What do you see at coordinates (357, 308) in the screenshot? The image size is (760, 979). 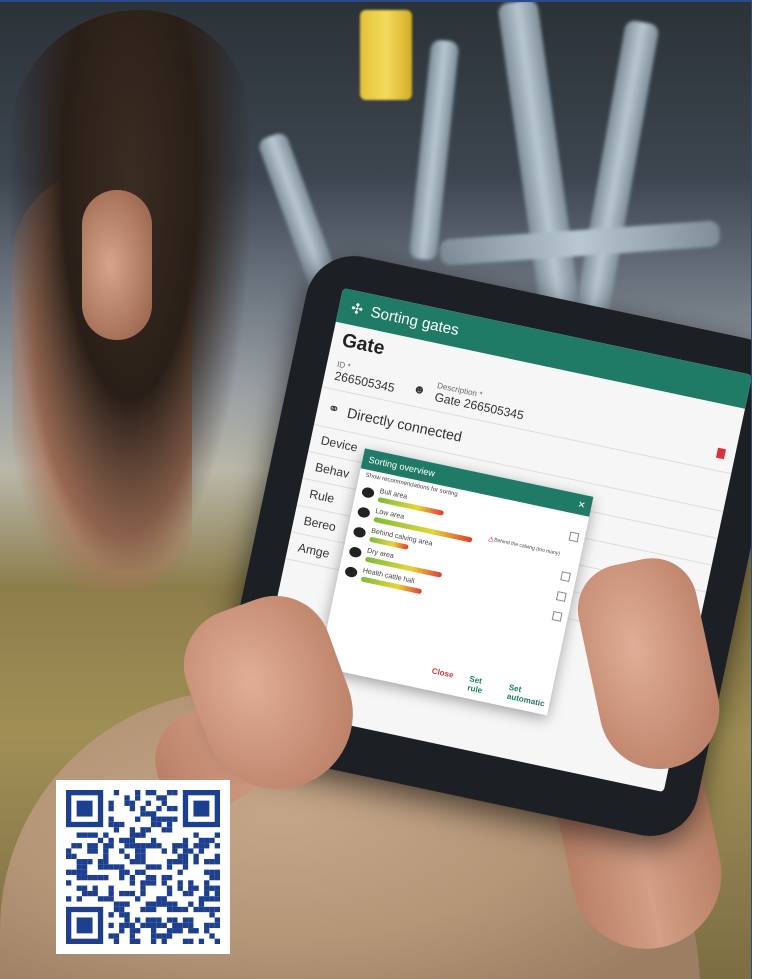 I see `gate-icon: ✣` at bounding box center [357, 308].